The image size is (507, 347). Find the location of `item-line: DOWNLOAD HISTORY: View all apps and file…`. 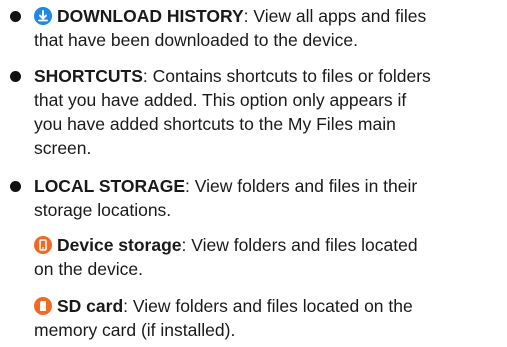

item-line: DOWNLOAD HISTORY: View all apps and file… is located at coordinates (268, 16).